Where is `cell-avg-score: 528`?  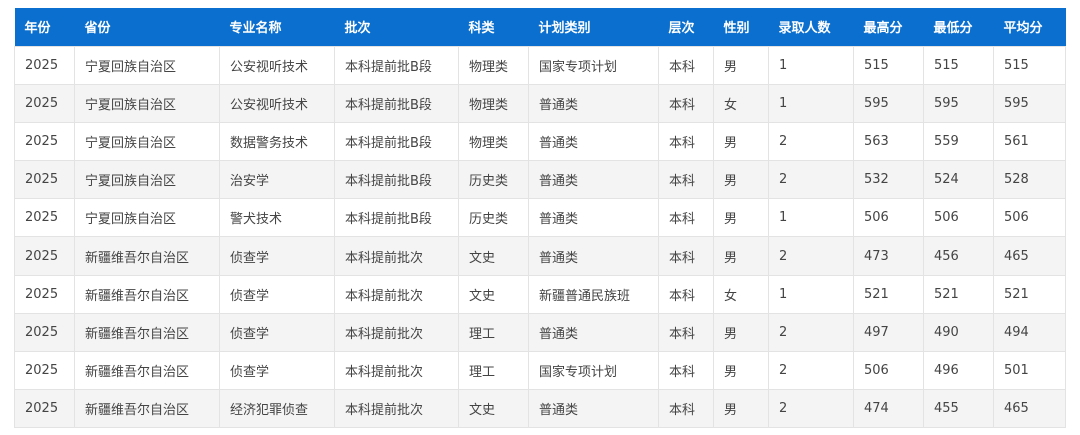
cell-avg-score: 528 is located at coordinates (1029, 180).